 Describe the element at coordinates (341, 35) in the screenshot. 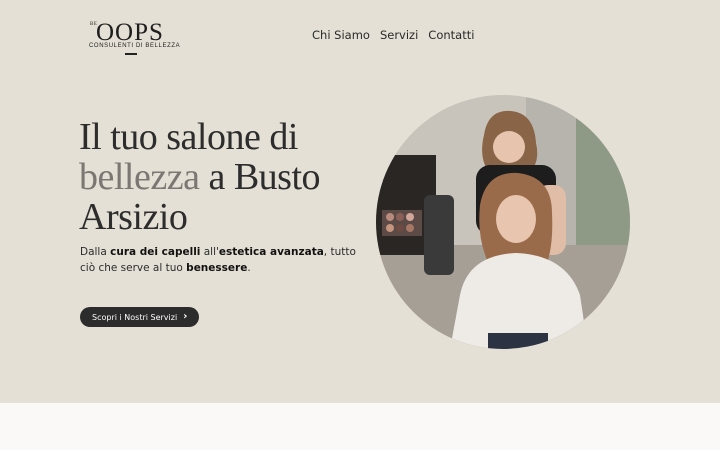

I see `nav-chi-siamo: Chi Siamo` at that location.